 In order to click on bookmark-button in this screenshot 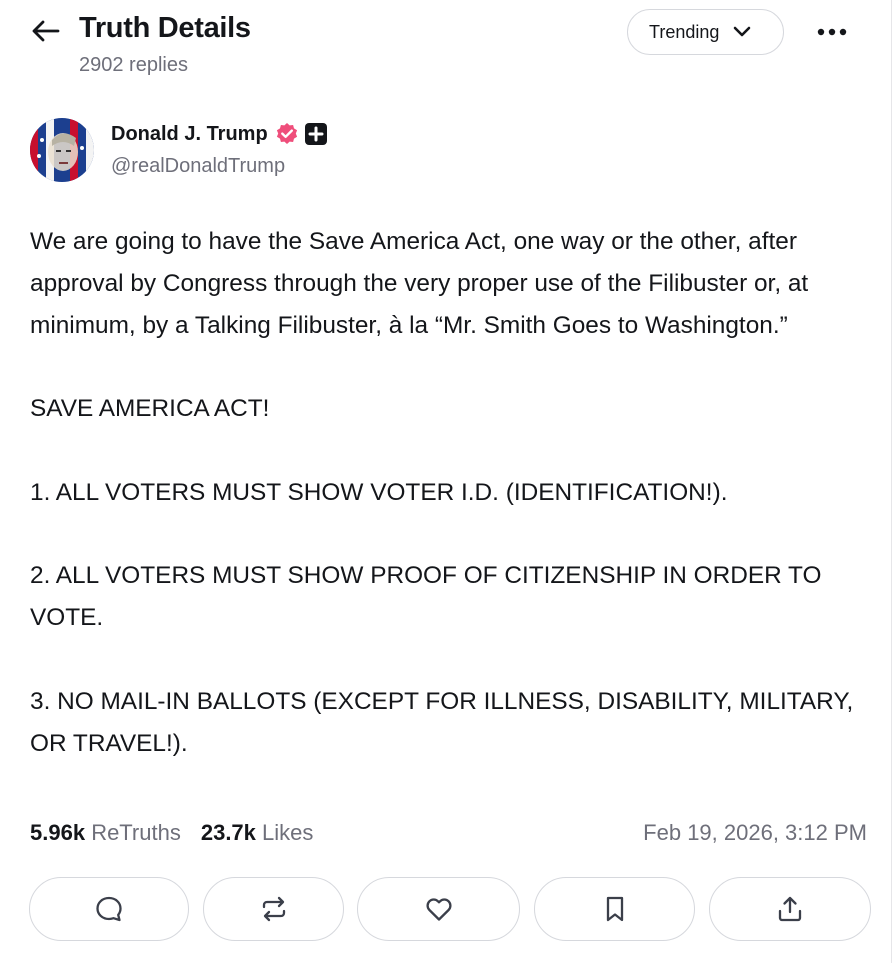, I will do `click(614, 909)`.